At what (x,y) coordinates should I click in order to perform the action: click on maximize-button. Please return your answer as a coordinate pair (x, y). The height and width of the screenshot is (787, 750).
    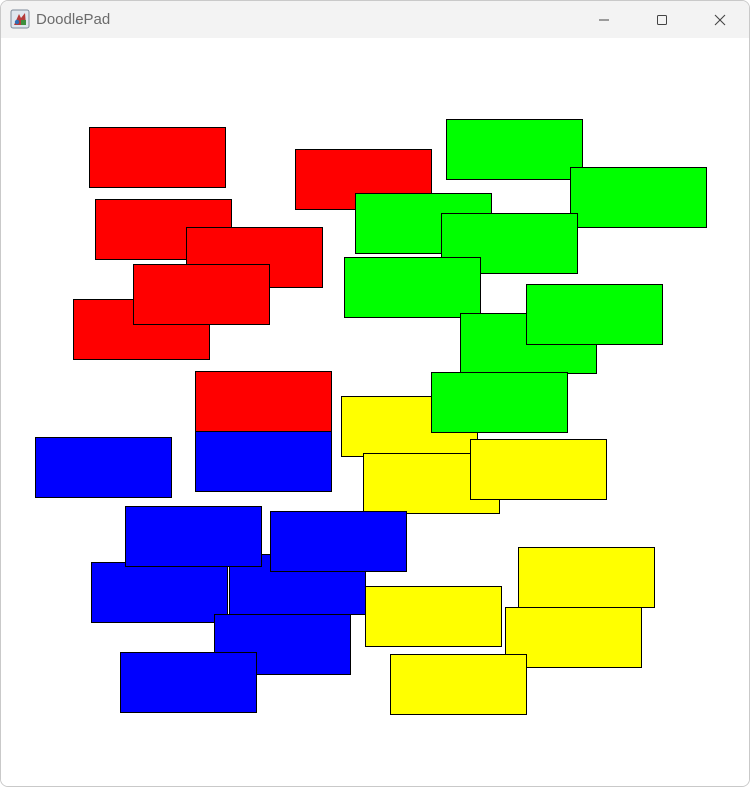
    Looking at the image, I should click on (662, 19).